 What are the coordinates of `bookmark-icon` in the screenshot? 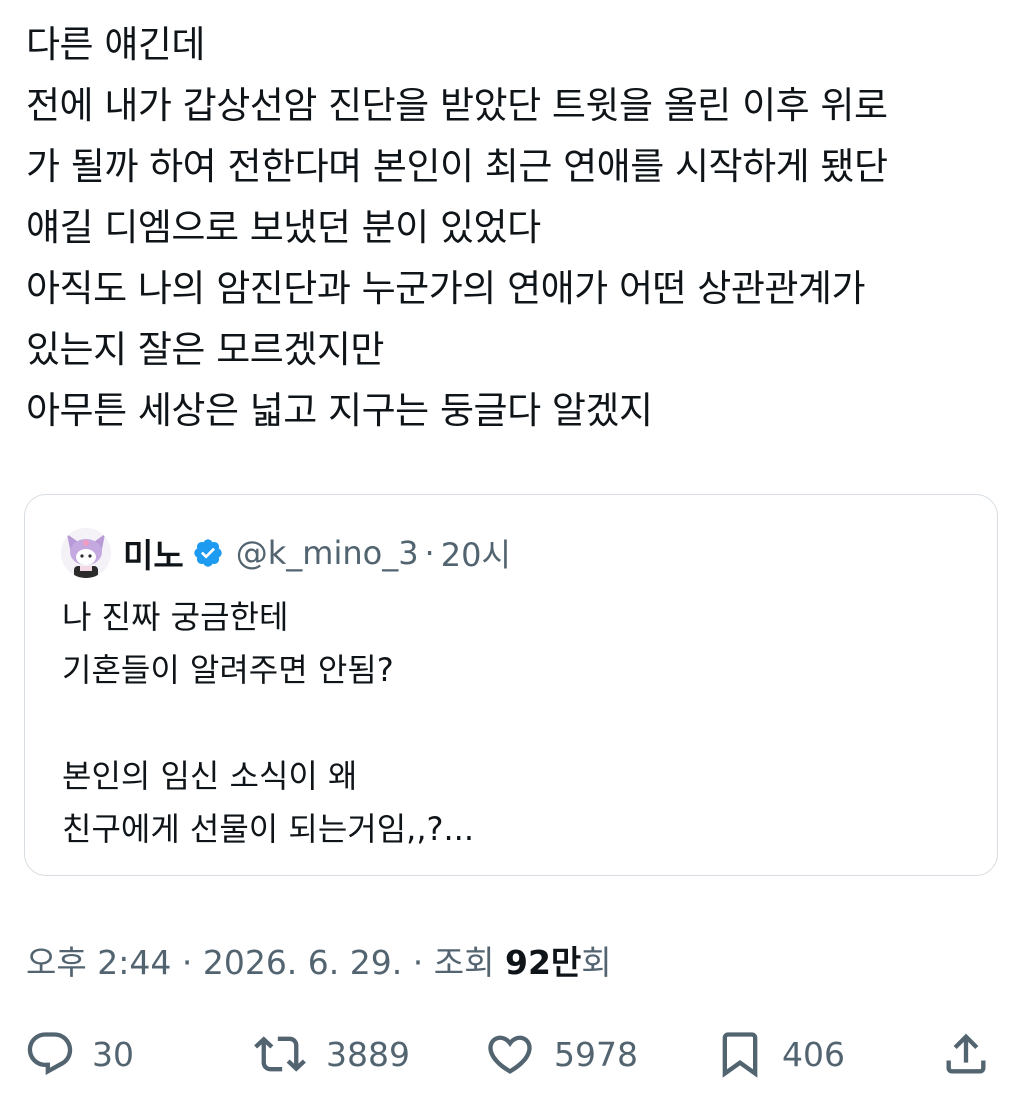 It's located at (740, 1055).